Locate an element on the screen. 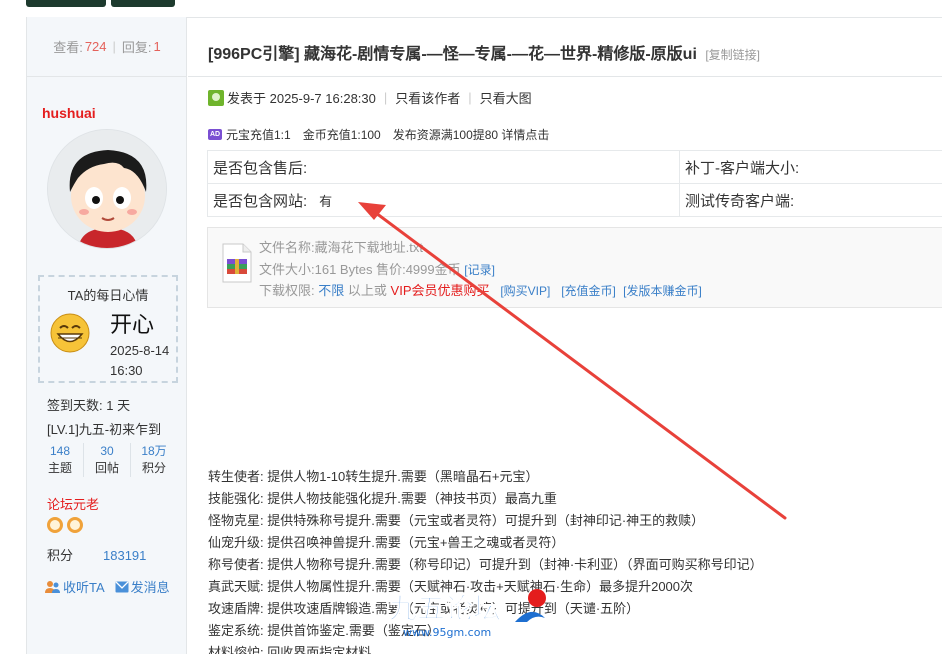 This screenshot has height=654, width=942. table-cell: 补丁-客户端大小: is located at coordinates (810, 167).